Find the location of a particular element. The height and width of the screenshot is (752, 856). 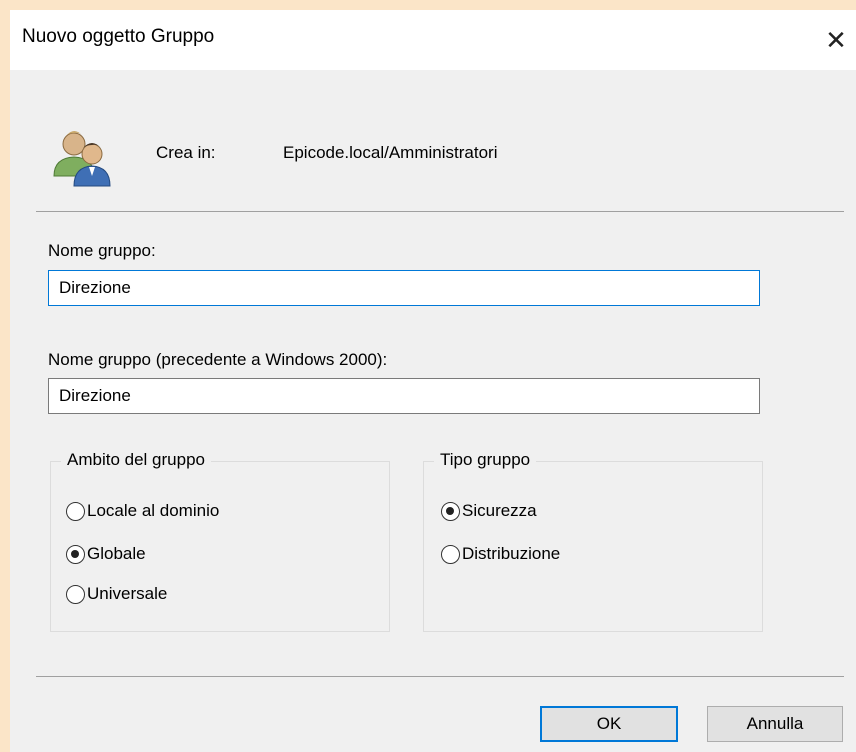

radio-universale: Universale is located at coordinates (116, 594).